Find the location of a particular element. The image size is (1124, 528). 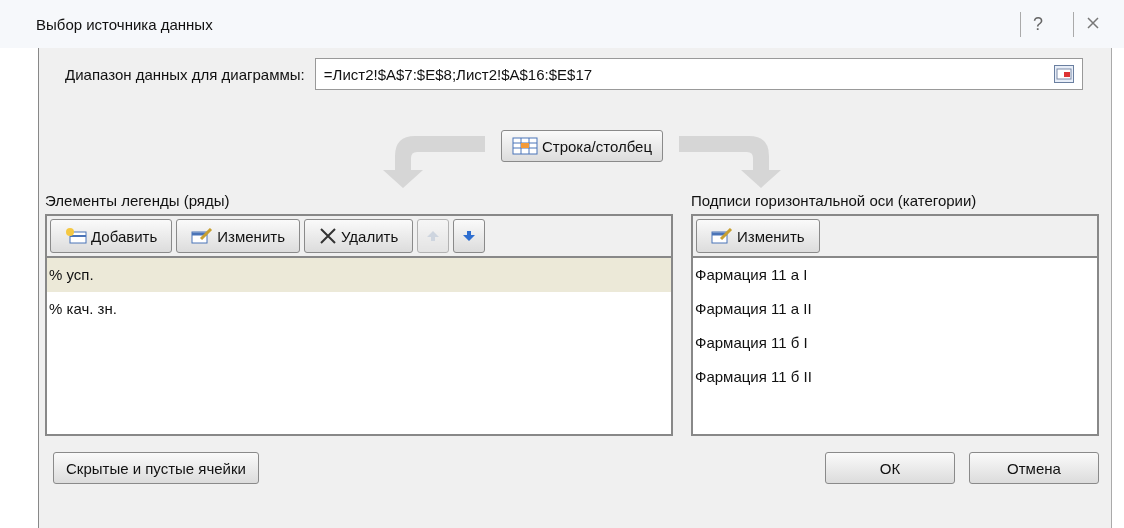

remove-button: Удалить is located at coordinates (358, 236).